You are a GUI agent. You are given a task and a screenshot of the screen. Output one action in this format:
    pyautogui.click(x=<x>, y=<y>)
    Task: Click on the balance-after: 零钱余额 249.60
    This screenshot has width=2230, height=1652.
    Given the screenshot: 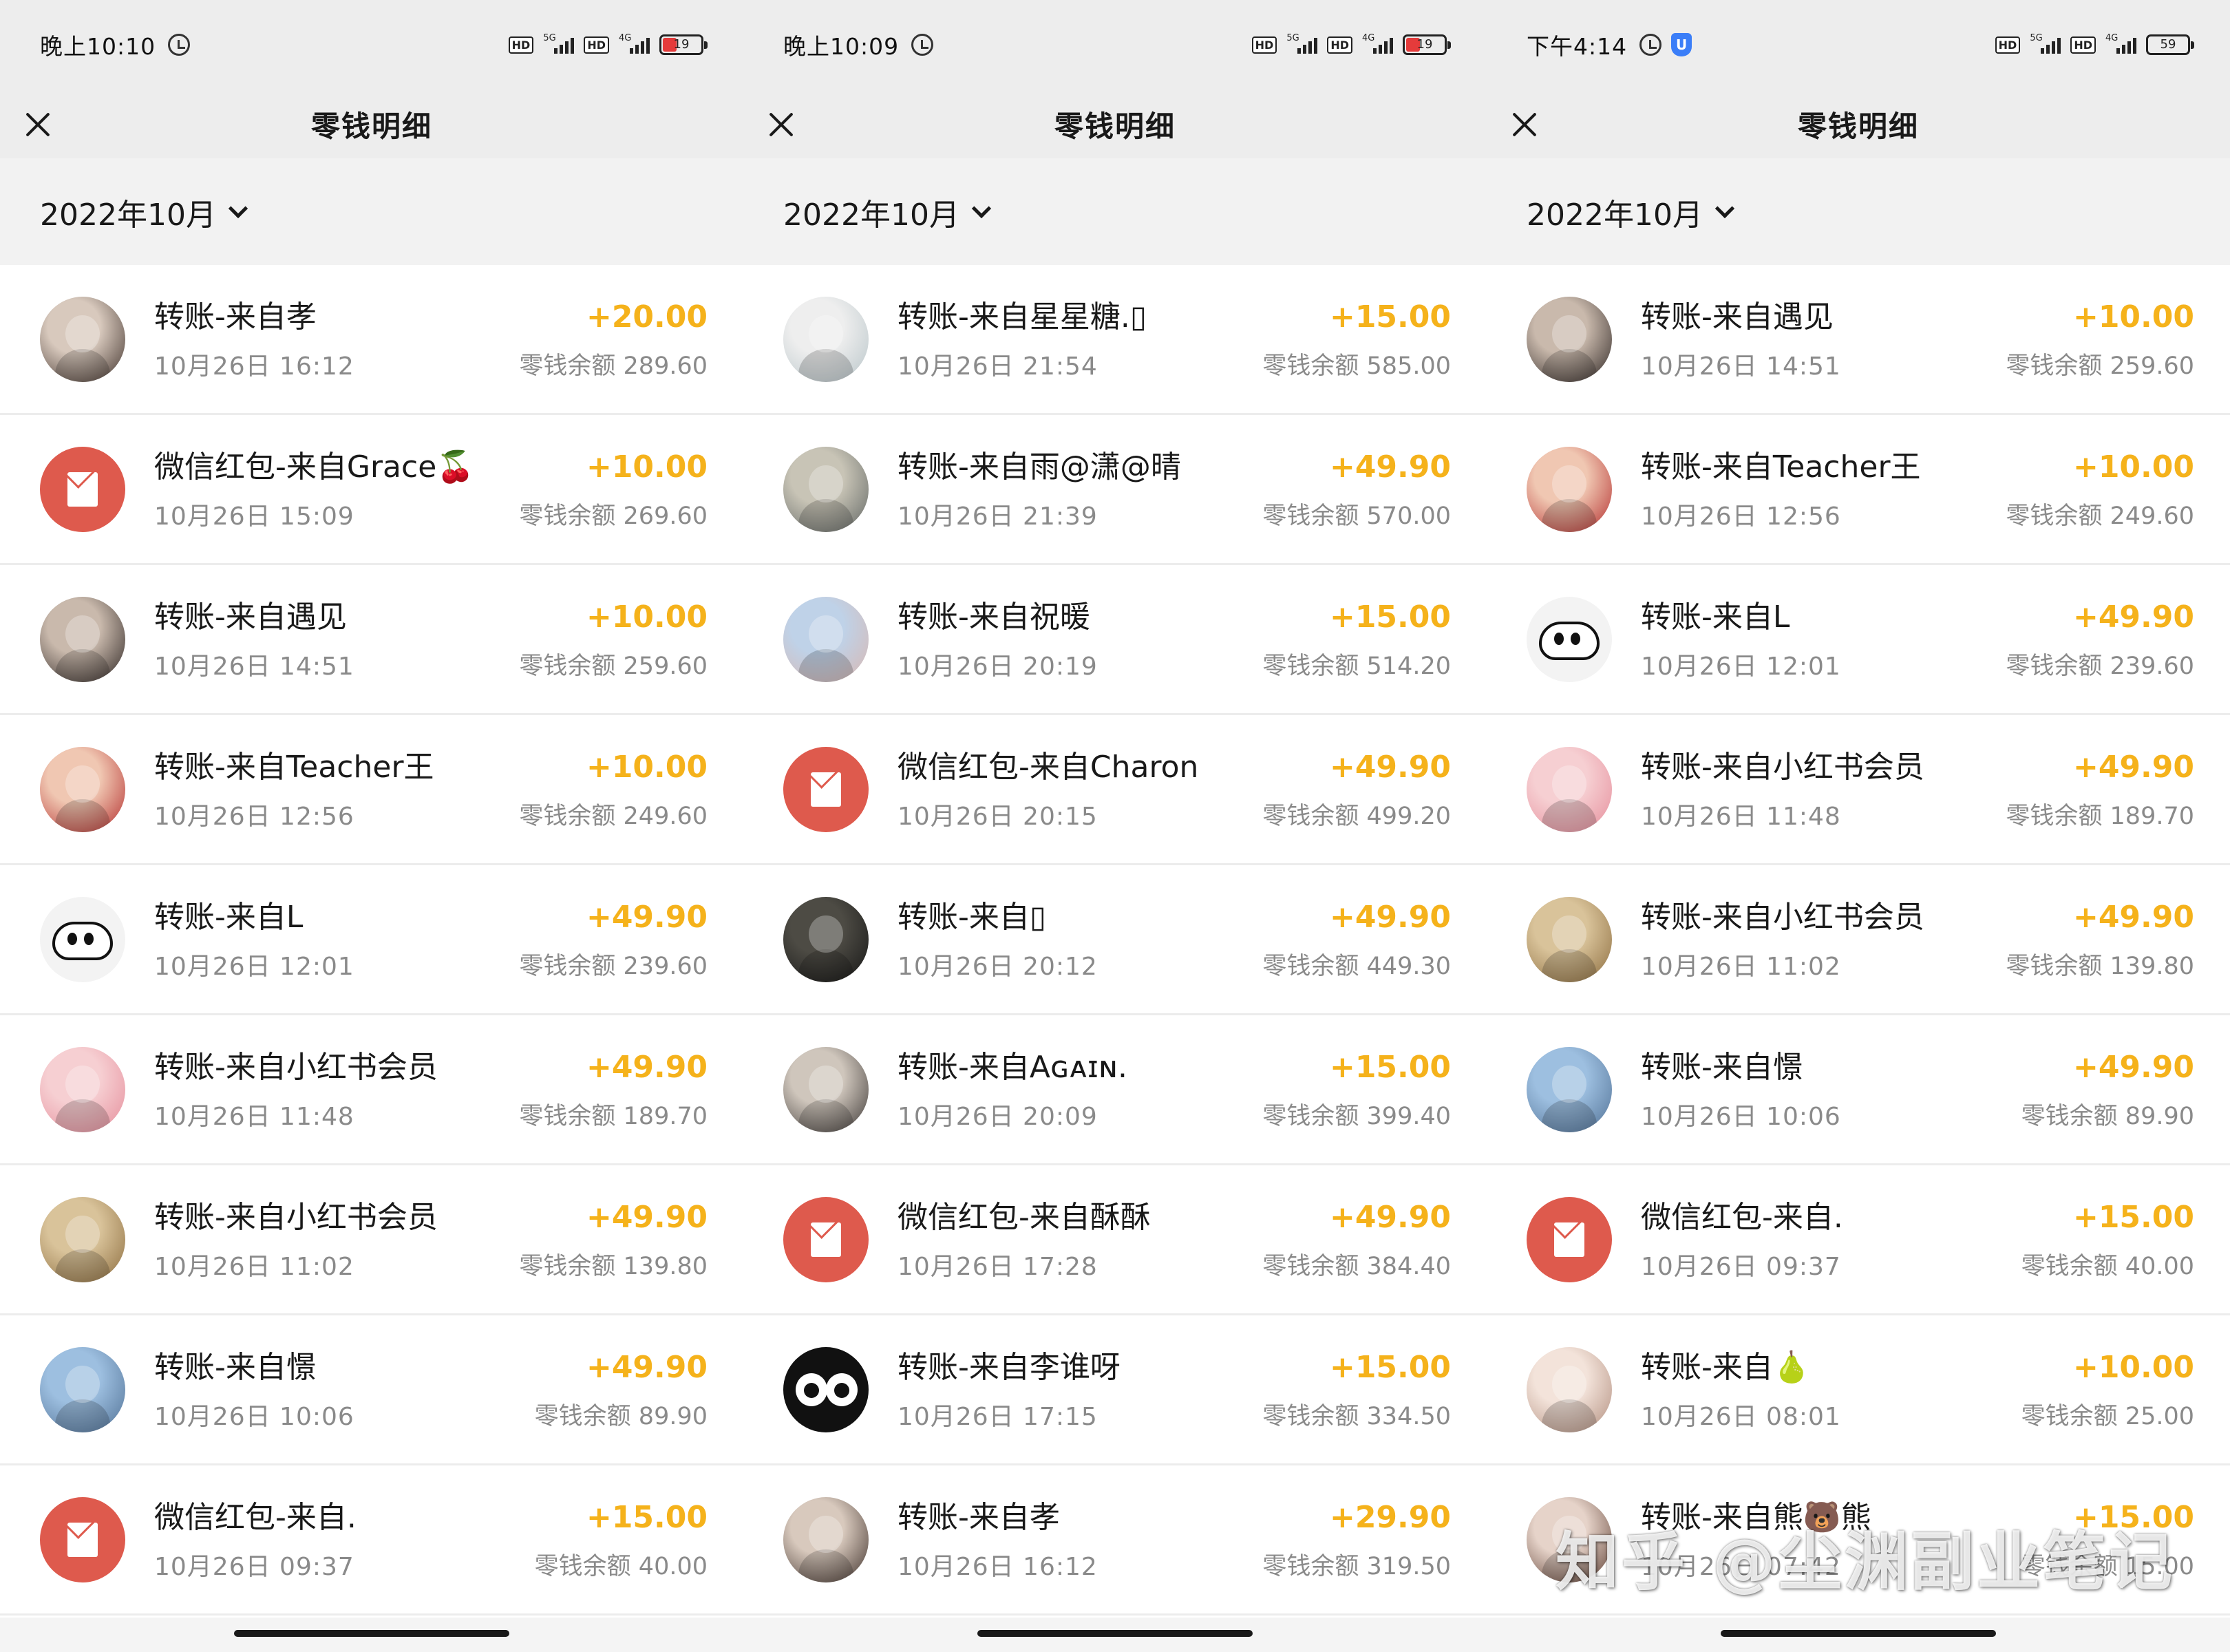 What is the action you would take?
    pyautogui.click(x=2100, y=516)
    